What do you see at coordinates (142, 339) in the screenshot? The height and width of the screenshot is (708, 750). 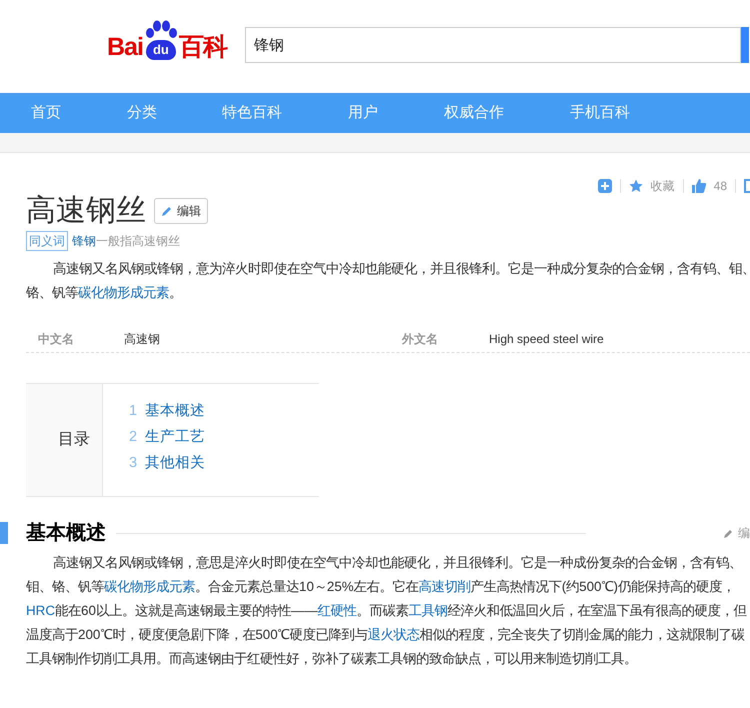 I see `info-value: 高速钢` at bounding box center [142, 339].